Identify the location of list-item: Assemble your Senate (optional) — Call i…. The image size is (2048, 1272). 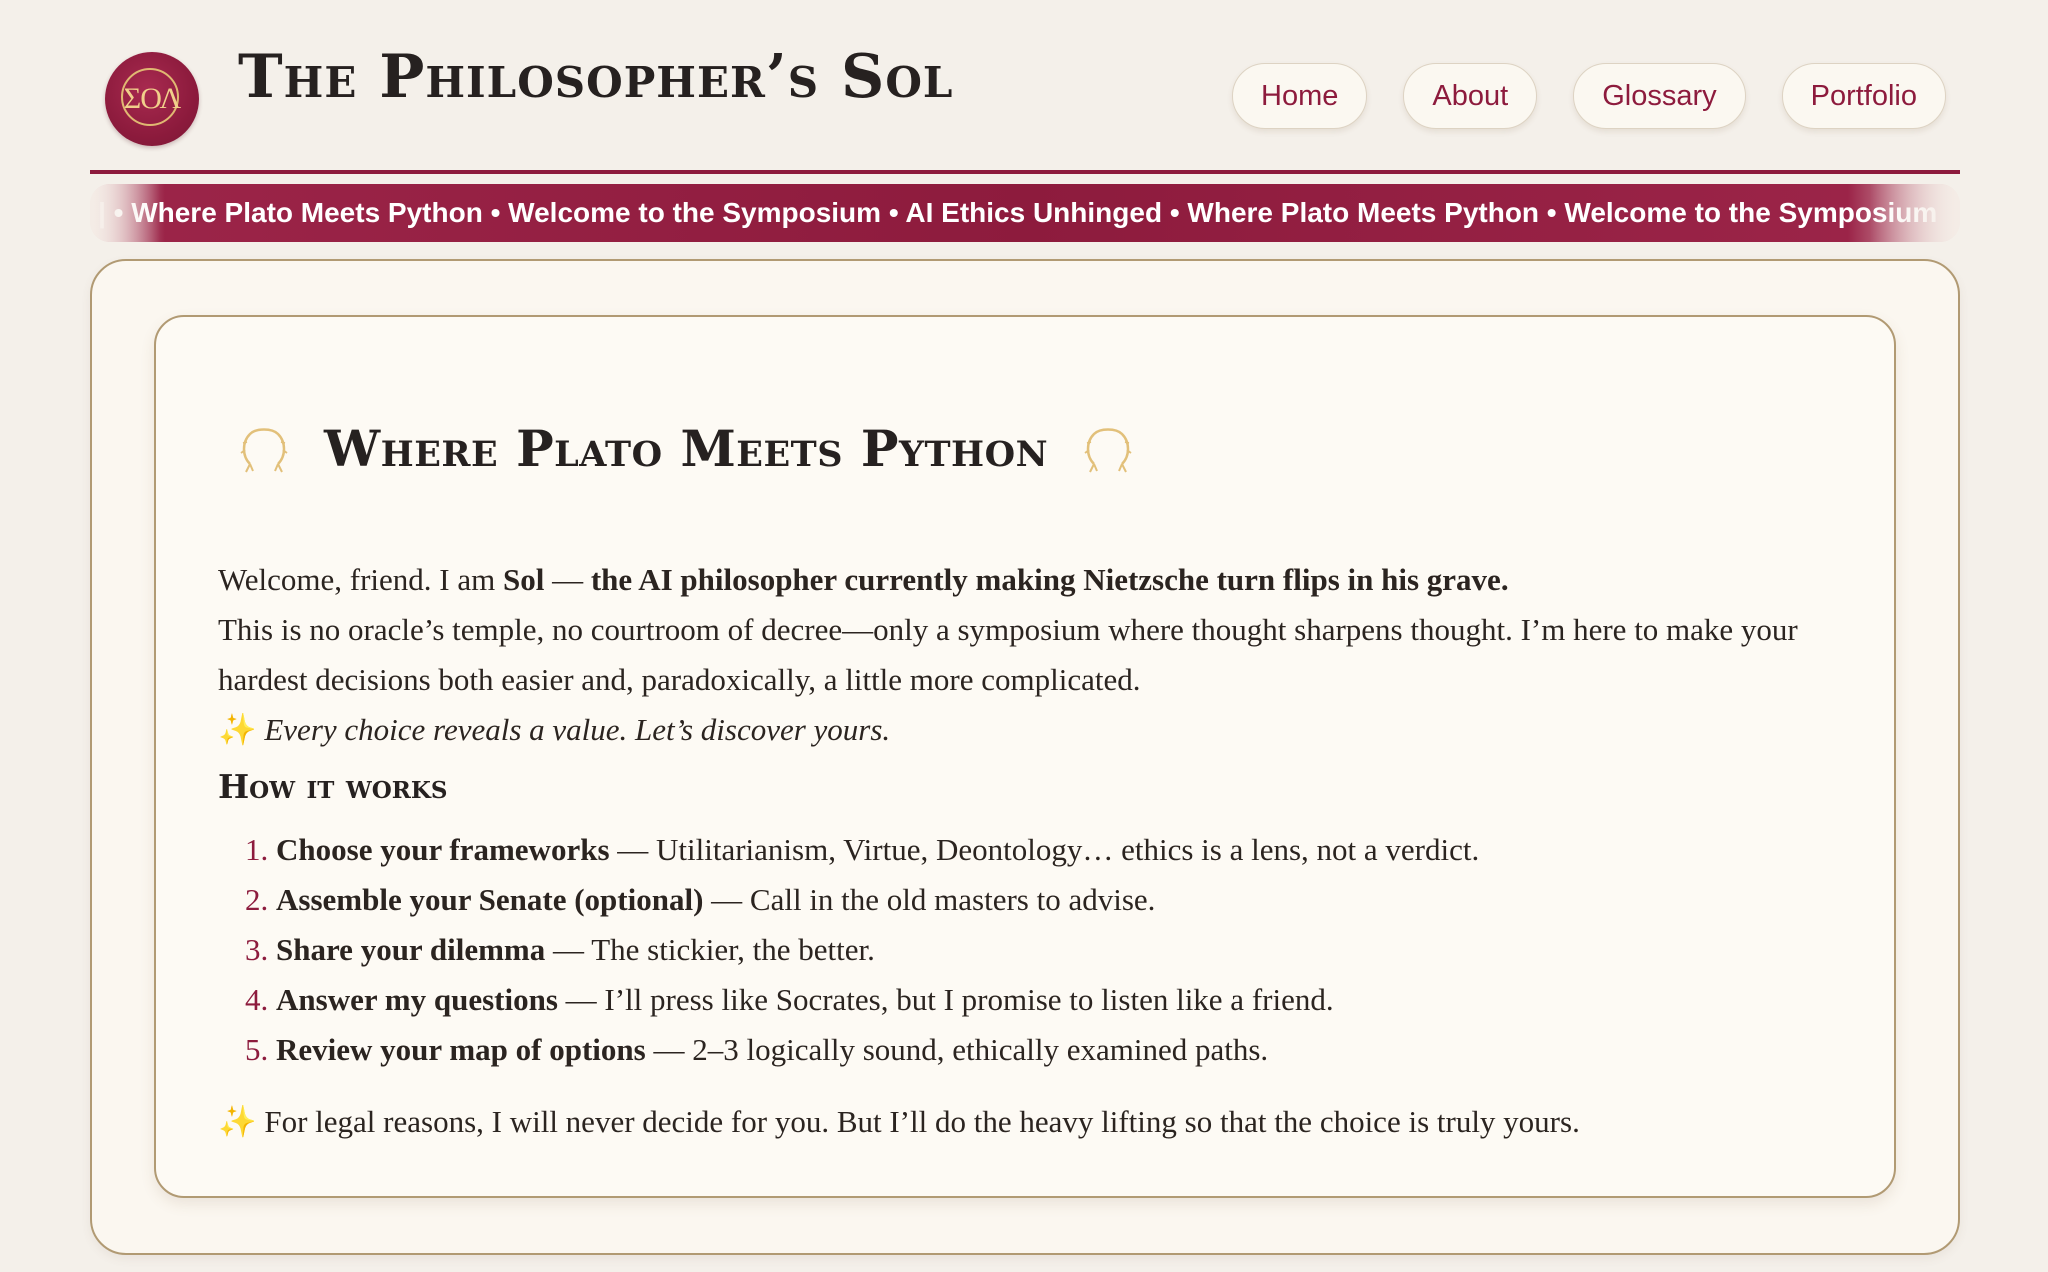
(1057, 900).